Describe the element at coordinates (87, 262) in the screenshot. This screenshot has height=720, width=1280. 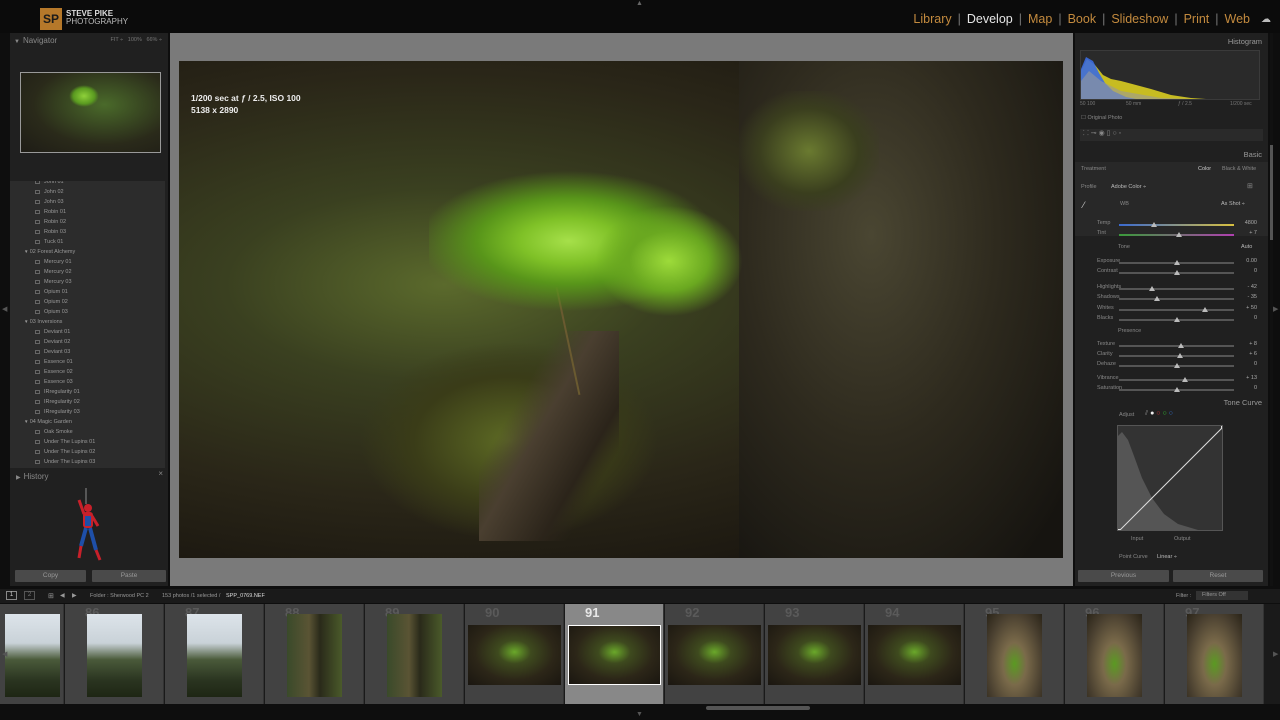
I see `collection-item: Mercury 01` at that location.